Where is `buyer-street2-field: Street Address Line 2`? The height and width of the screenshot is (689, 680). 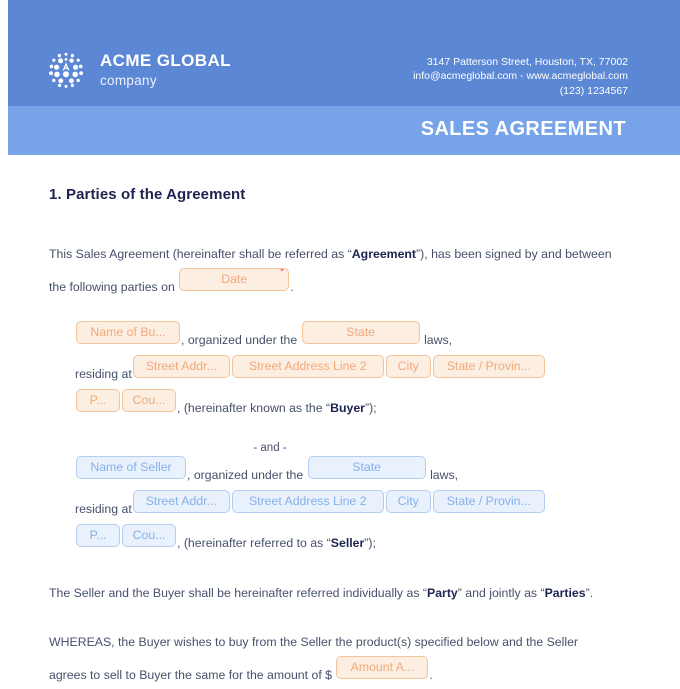
buyer-street2-field: Street Address Line 2 is located at coordinates (307, 366).